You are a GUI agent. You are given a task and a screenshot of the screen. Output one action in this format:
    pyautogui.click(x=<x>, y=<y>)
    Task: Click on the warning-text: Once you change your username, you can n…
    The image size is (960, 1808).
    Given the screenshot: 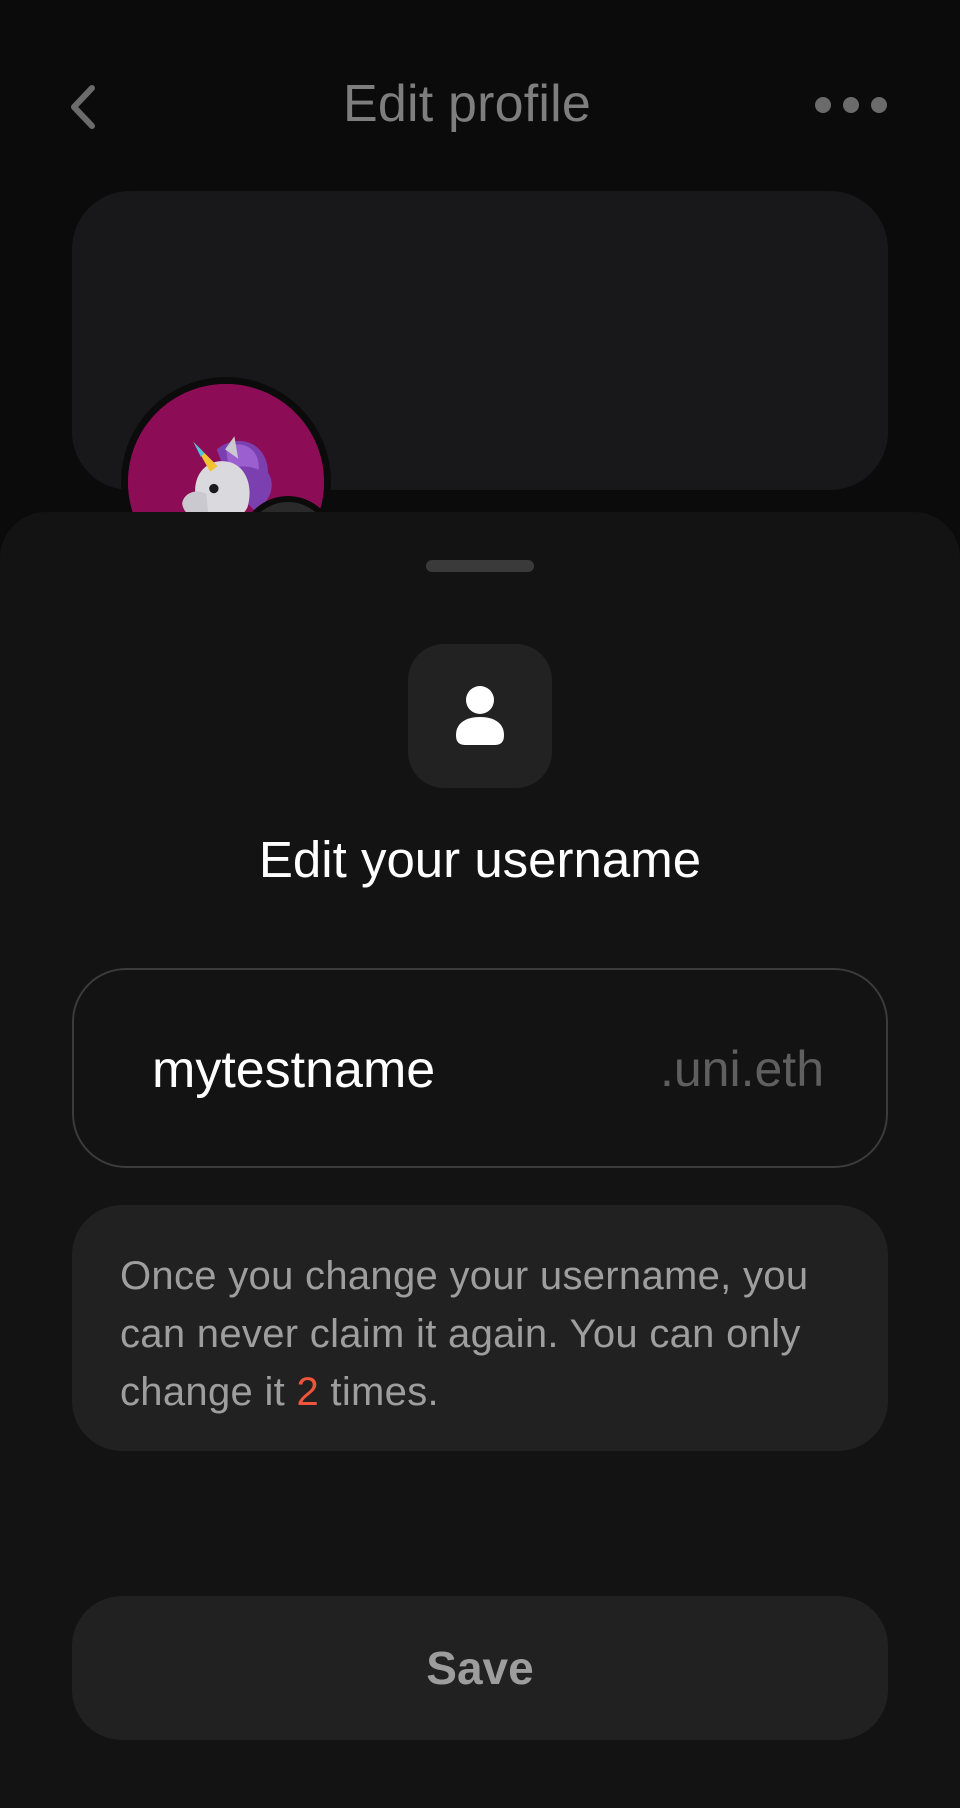 What is the action you would take?
    pyautogui.click(x=480, y=1334)
    